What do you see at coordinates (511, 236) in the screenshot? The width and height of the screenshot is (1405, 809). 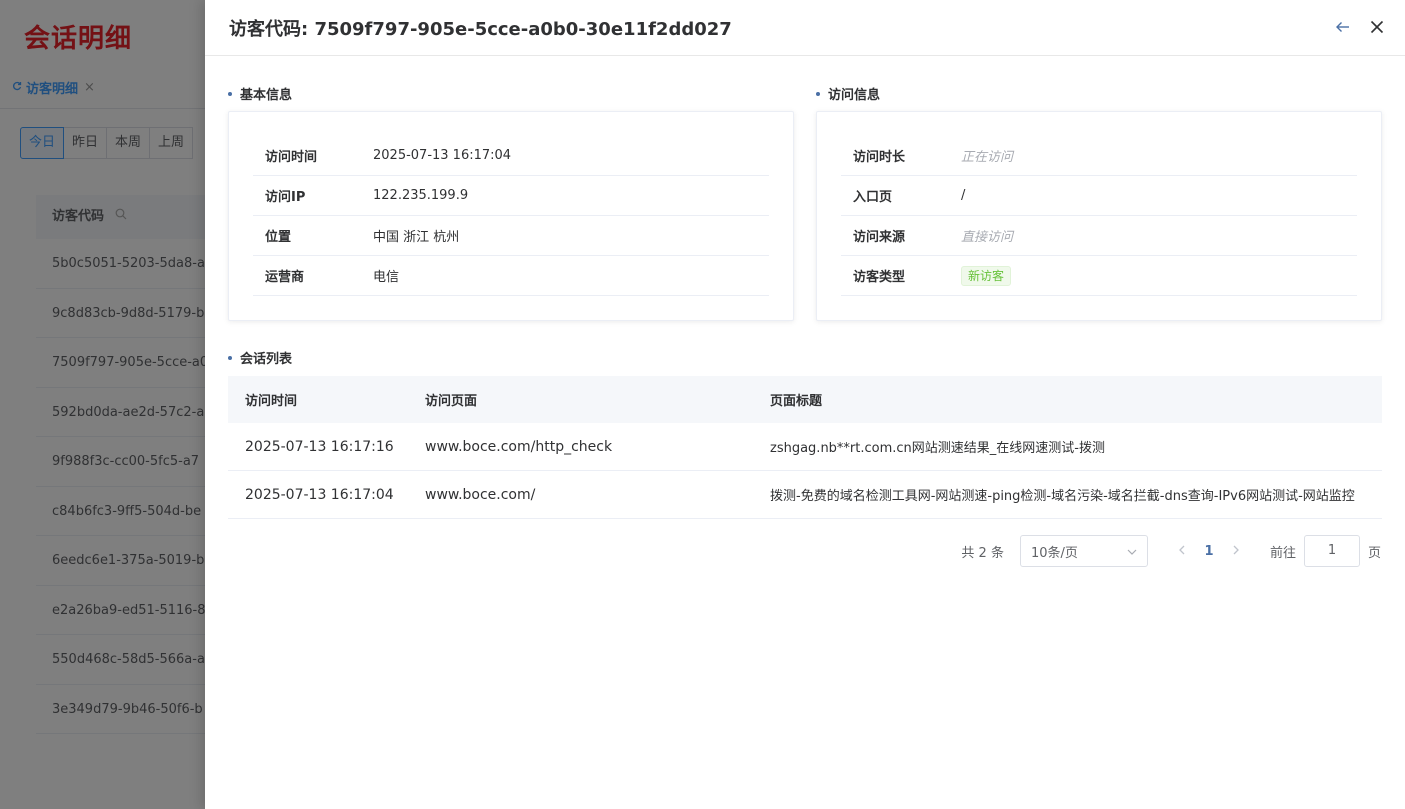 I see `info-row: 位置 中国 浙江 杭州` at bounding box center [511, 236].